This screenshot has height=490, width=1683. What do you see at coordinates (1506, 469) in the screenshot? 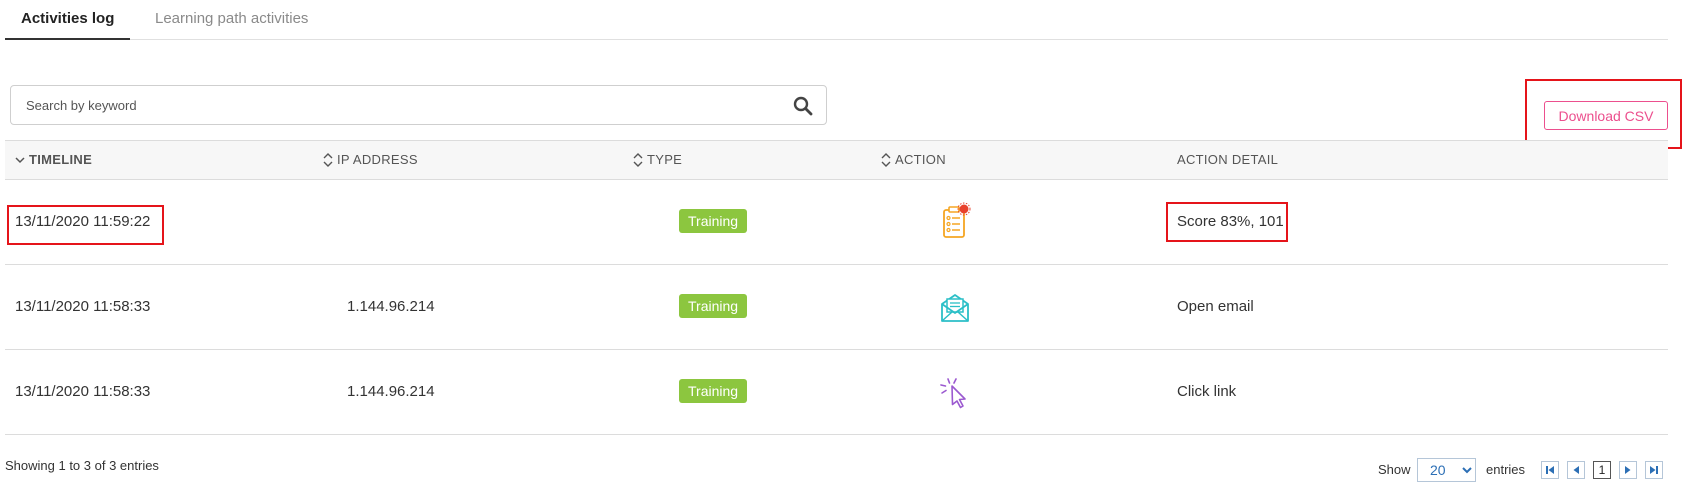
I see `entries-label: entries` at bounding box center [1506, 469].